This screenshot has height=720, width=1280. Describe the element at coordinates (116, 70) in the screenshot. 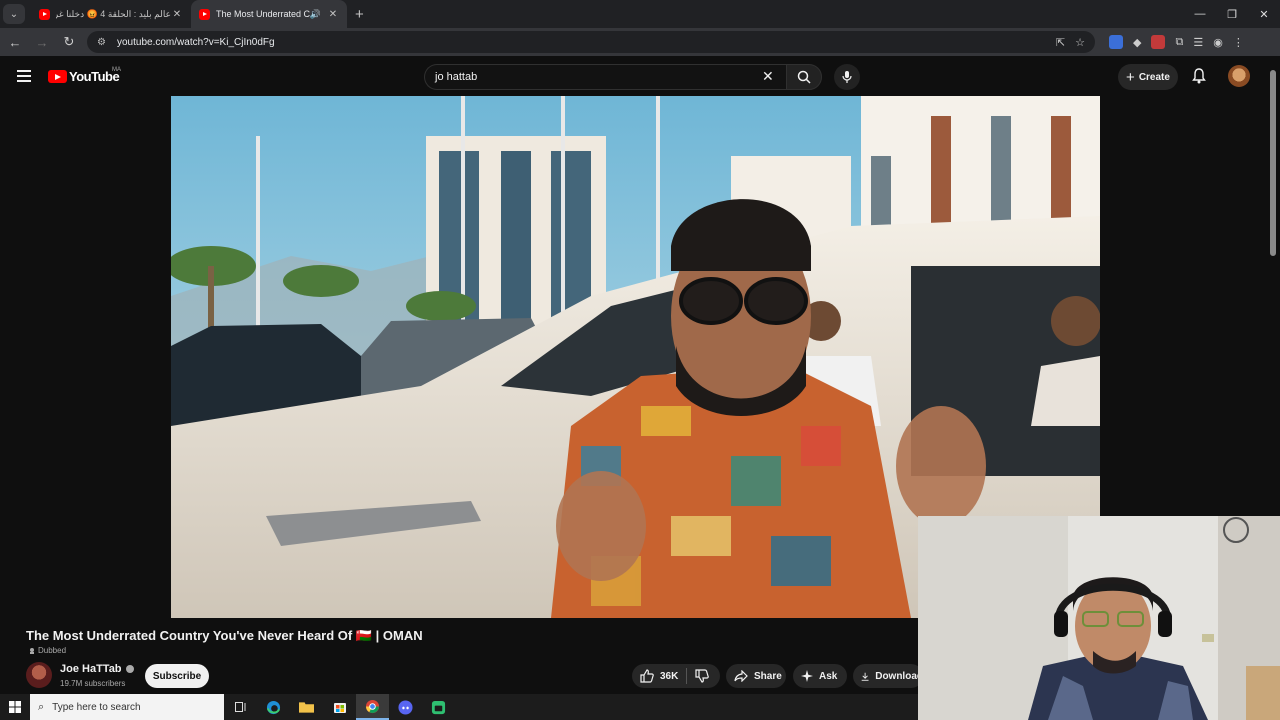

I see `country-code: MA` at that location.